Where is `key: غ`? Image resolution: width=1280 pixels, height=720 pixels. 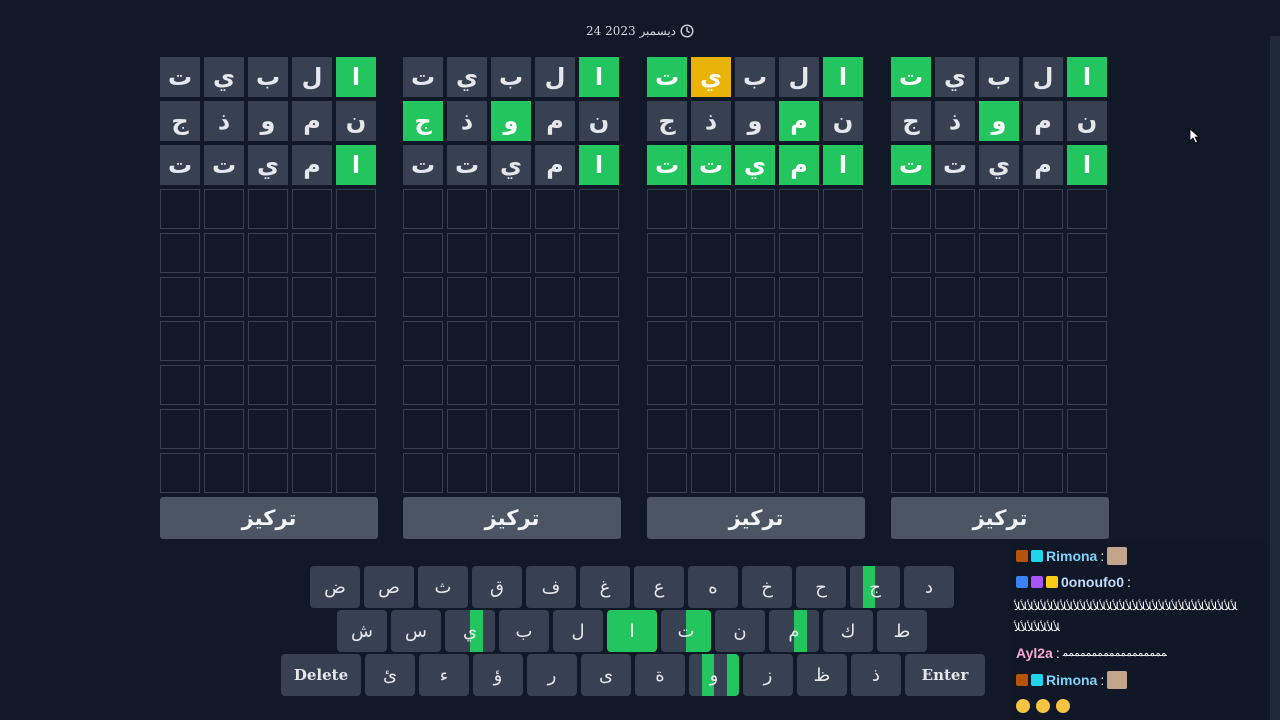
key: غ is located at coordinates (605, 587).